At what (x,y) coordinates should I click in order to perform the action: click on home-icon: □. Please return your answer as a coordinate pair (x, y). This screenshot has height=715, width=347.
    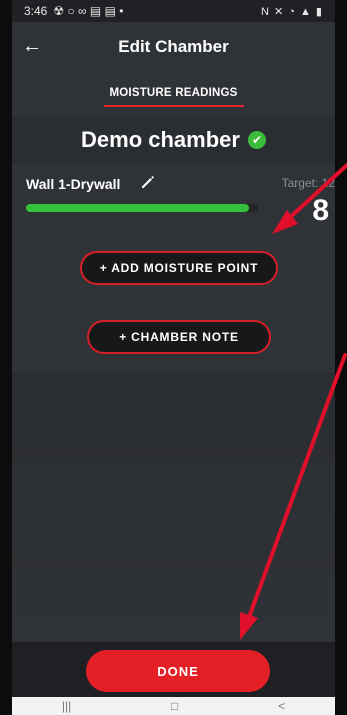
    Looking at the image, I should click on (174, 706).